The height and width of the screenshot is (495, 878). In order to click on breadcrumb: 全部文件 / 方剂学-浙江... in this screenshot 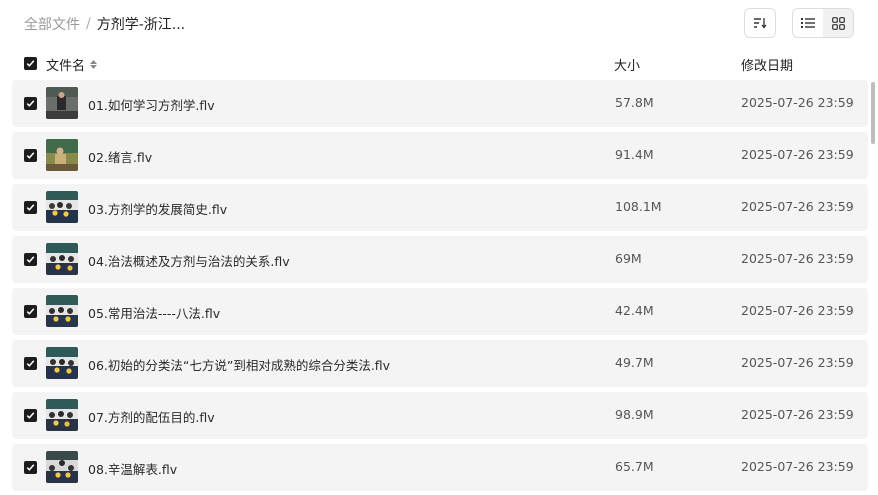, I will do `click(104, 24)`.